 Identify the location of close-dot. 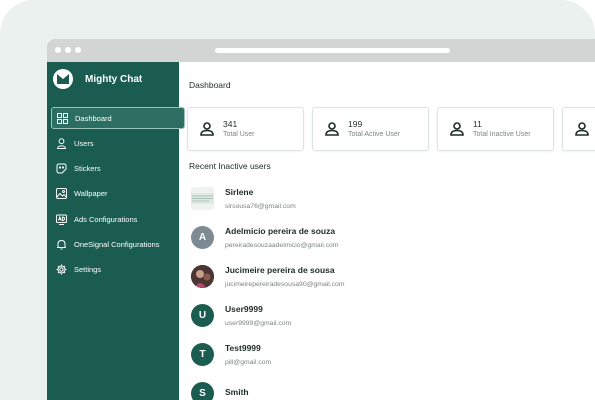
(58, 50).